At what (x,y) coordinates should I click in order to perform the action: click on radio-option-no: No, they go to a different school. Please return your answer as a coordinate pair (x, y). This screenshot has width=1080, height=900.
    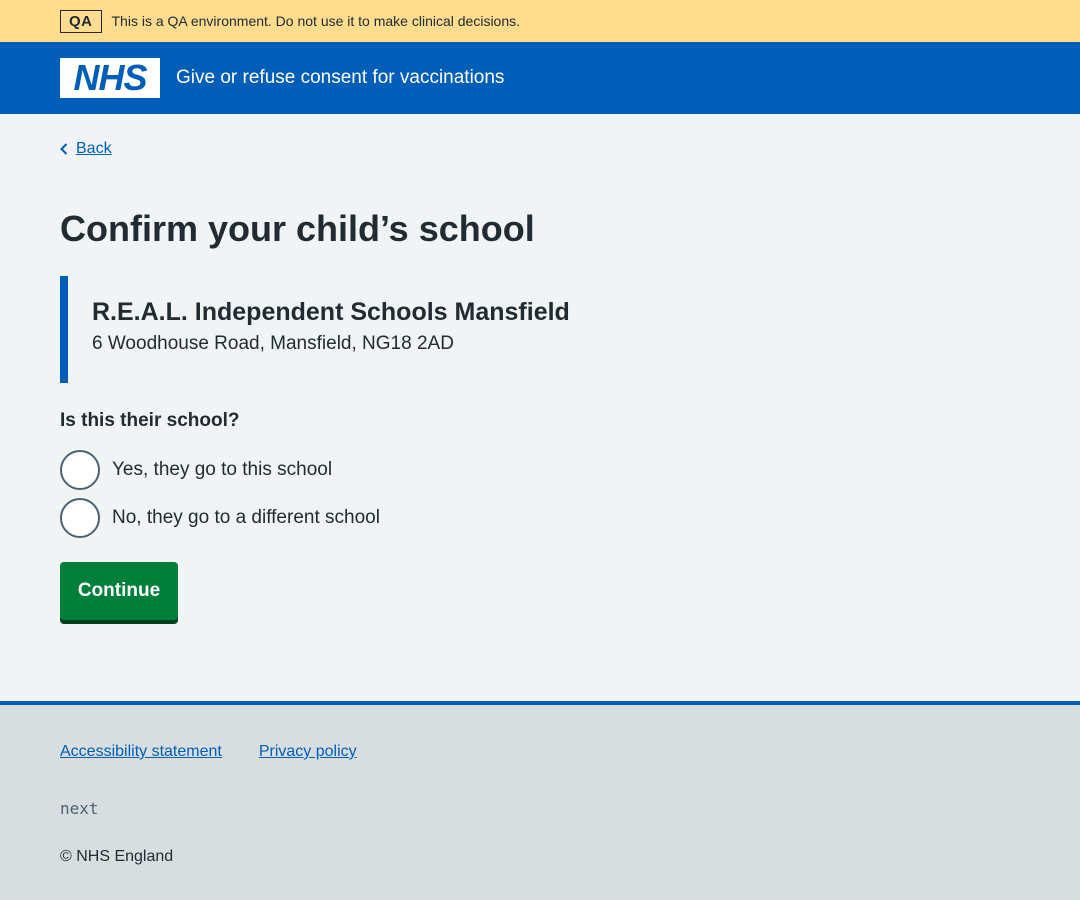
    Looking at the image, I should click on (220, 518).